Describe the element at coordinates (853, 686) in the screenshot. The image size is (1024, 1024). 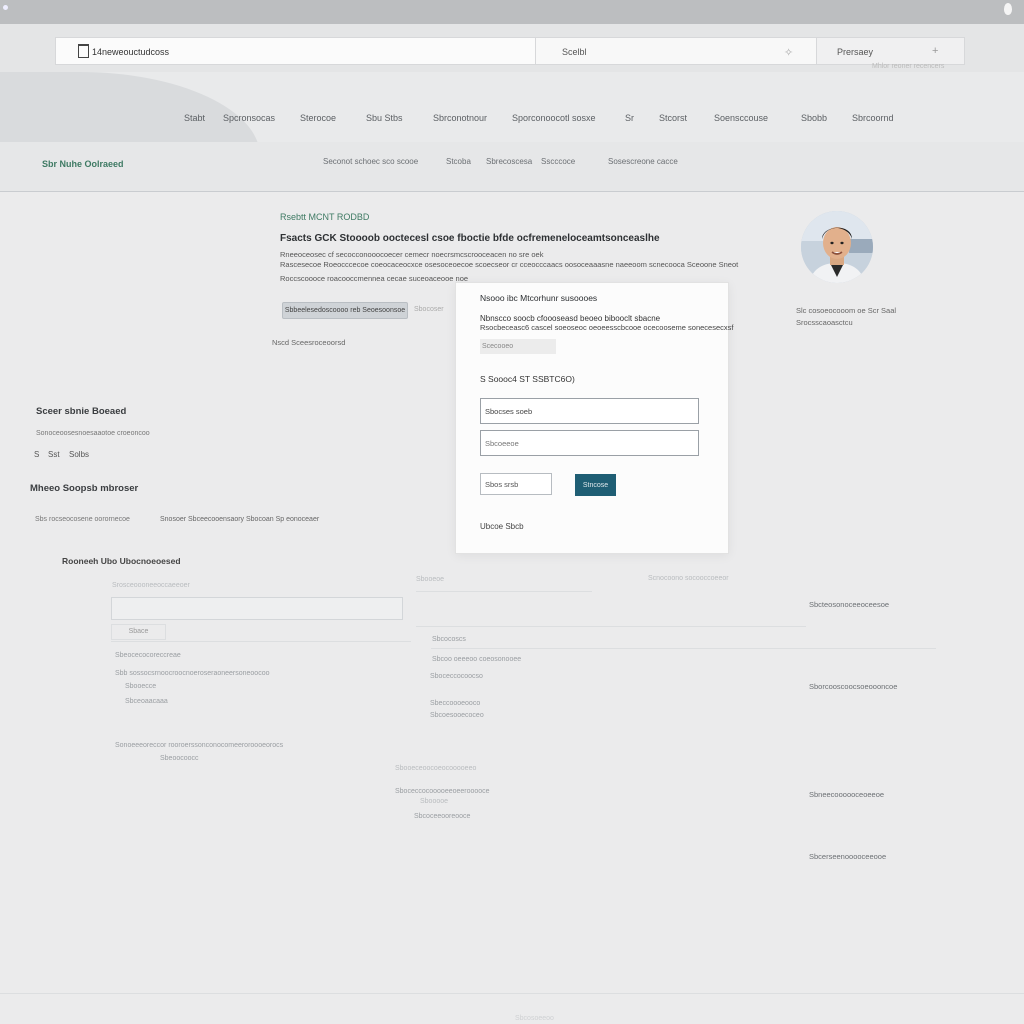
I see `right-link: Sborcooscoocsoeoooncoe` at that location.